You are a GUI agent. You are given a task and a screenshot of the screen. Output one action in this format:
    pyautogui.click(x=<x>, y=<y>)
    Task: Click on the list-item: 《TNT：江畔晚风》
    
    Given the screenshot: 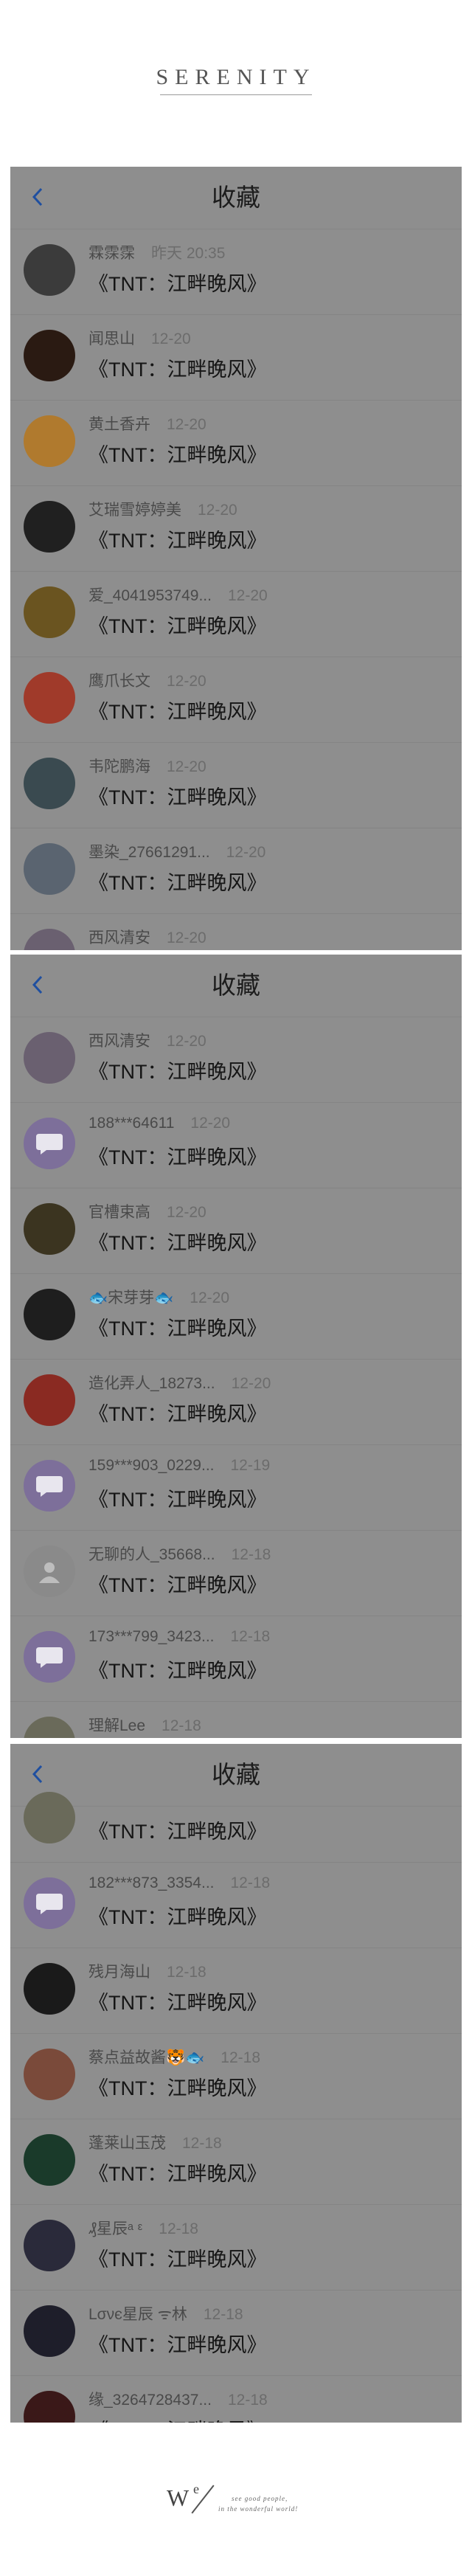 What is the action you would take?
    pyautogui.click(x=236, y=1820)
    